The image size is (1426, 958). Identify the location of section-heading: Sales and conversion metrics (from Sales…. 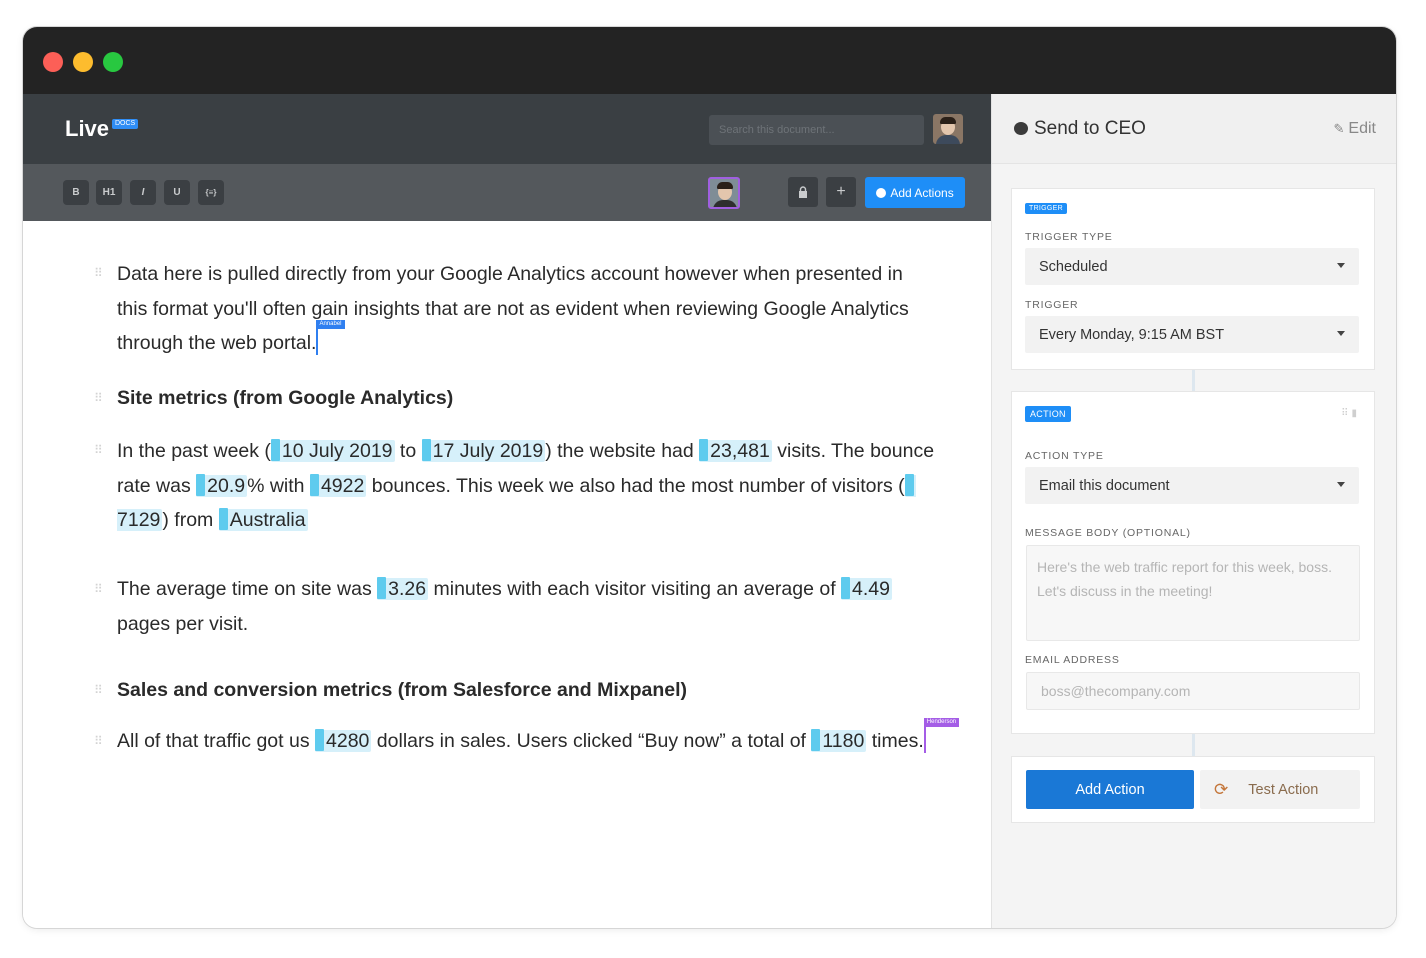
(527, 690).